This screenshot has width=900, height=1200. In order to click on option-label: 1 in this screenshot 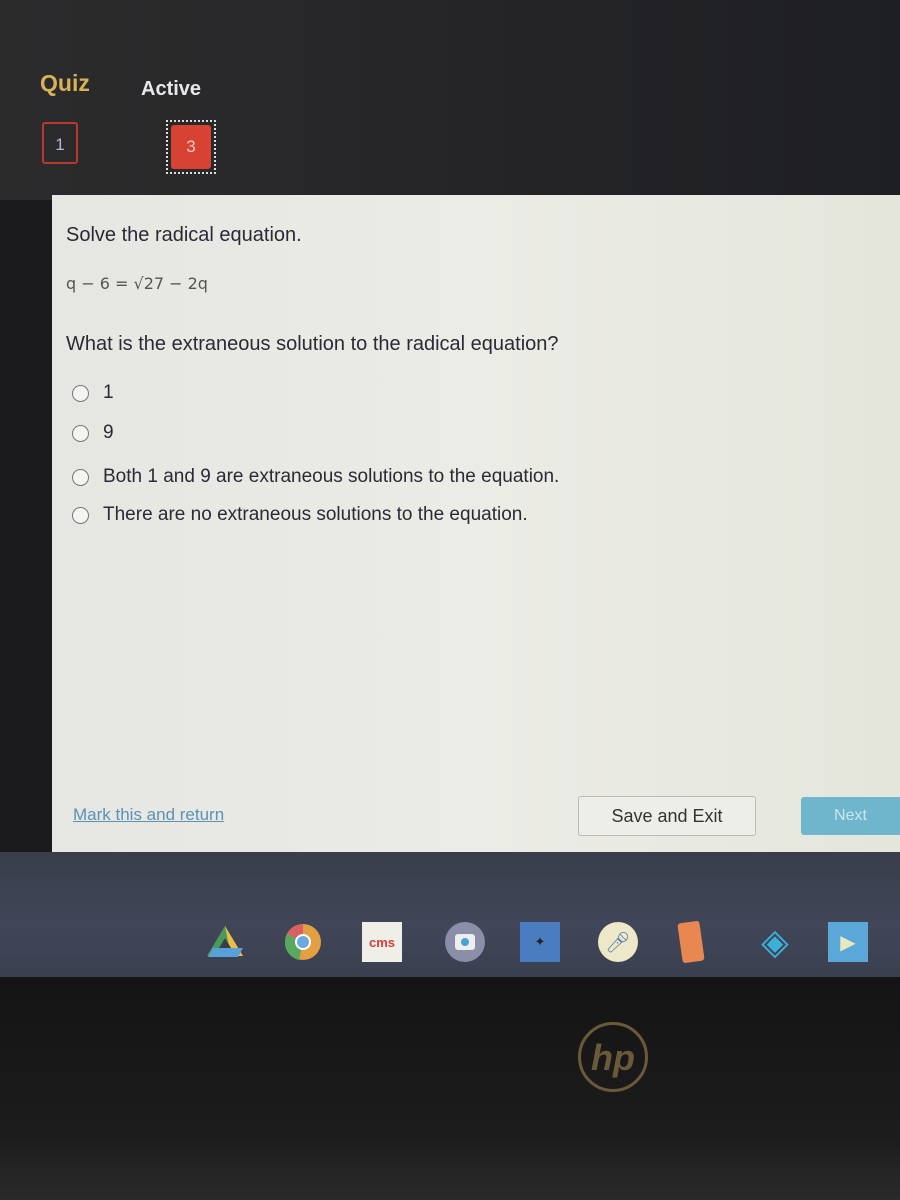, I will do `click(108, 392)`.